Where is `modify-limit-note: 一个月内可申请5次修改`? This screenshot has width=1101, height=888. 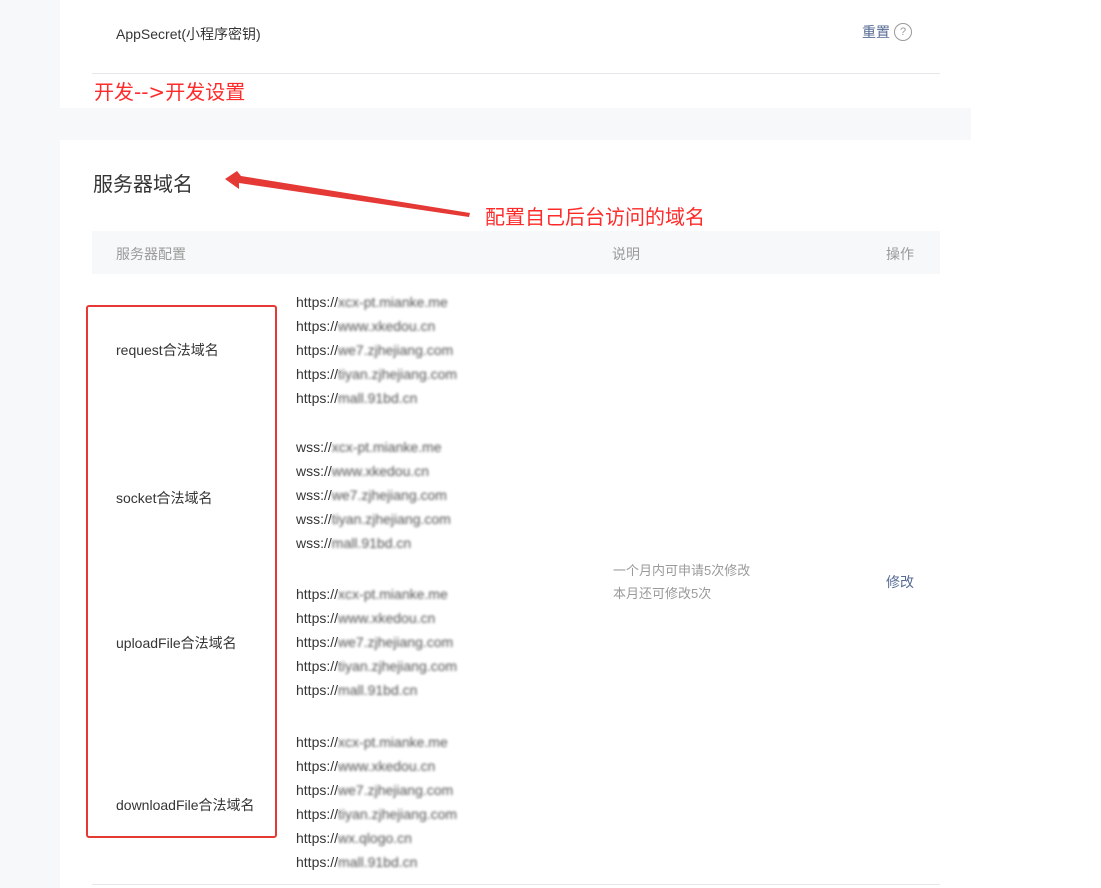 modify-limit-note: 一个月内可申请5次修改 is located at coordinates (682, 570).